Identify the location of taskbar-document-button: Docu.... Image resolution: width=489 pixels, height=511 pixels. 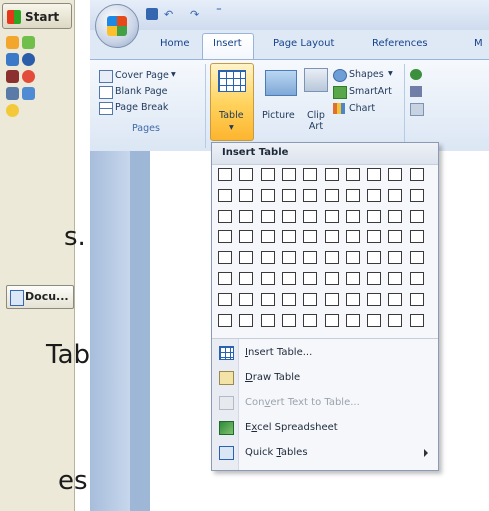
(40, 297).